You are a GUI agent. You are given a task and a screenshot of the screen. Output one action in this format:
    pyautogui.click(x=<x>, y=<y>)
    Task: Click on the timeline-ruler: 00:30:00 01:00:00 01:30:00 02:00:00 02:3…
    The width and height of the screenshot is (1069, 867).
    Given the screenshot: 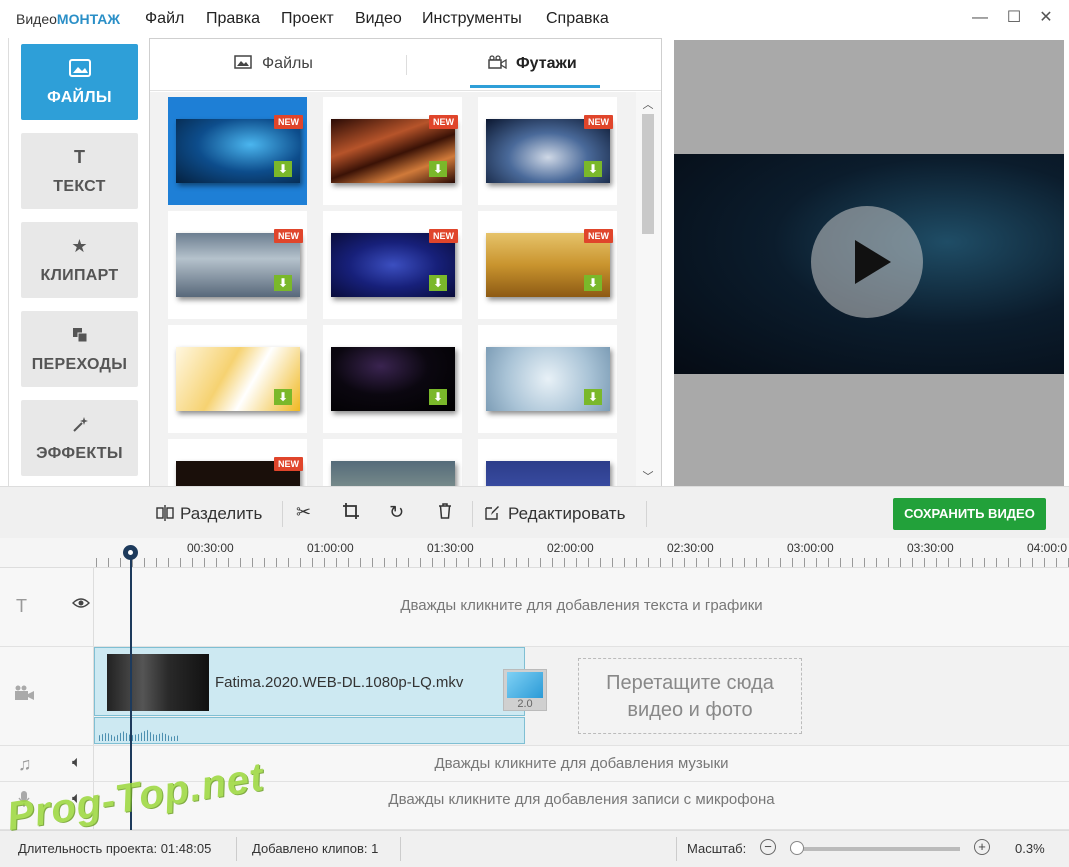 What is the action you would take?
    pyautogui.click(x=534, y=553)
    